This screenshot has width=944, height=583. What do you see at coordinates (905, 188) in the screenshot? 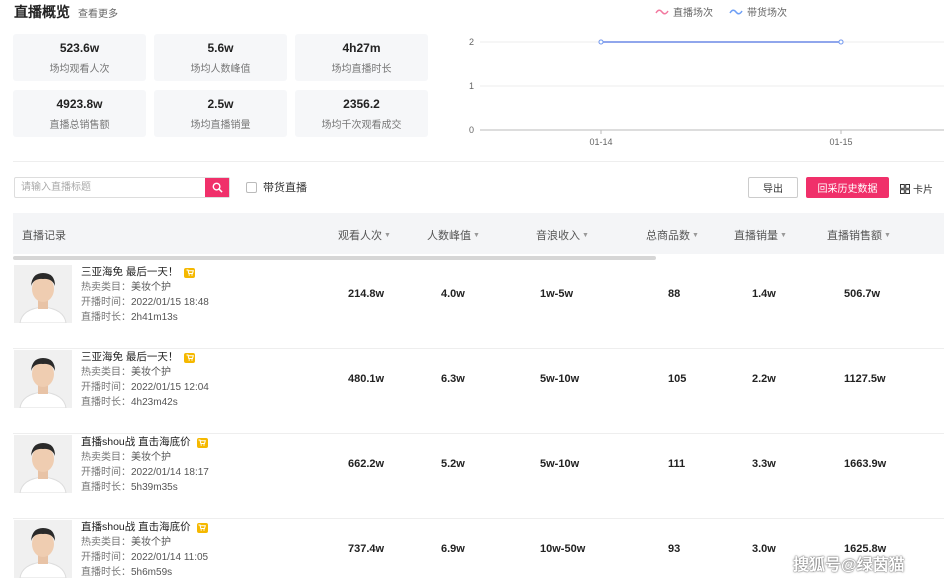
I see `grid-icon` at bounding box center [905, 188].